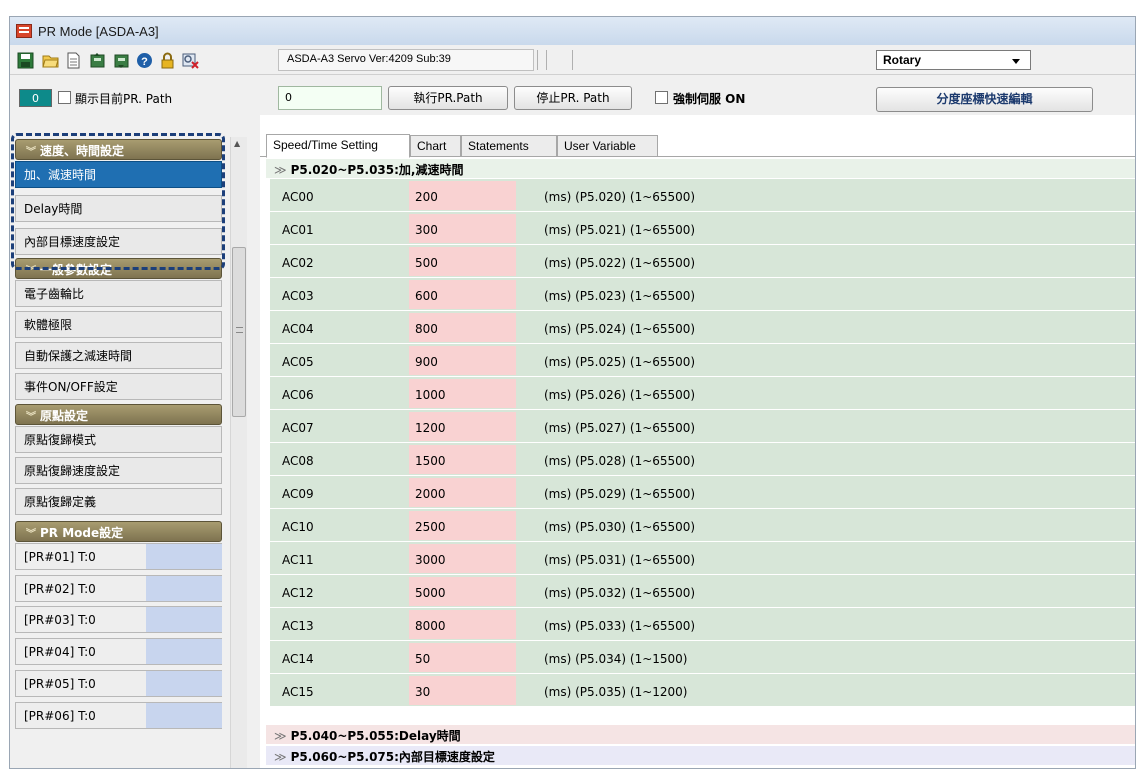 The height and width of the screenshot is (769, 1136). I want to click on force-servo-on-checkbox, so click(661, 97).